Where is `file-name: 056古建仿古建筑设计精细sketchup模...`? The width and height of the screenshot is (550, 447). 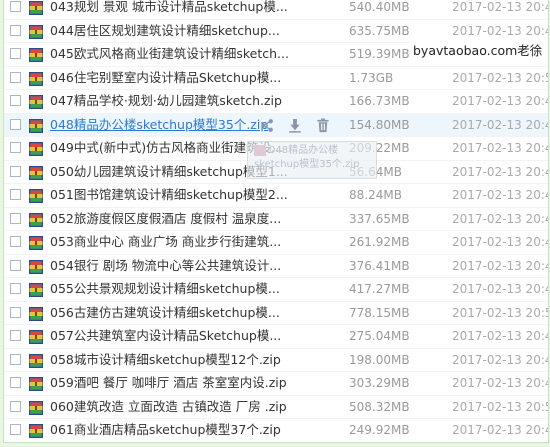 file-name: 056古建仿古建筑设计精细sketchup模... is located at coordinates (174, 313).